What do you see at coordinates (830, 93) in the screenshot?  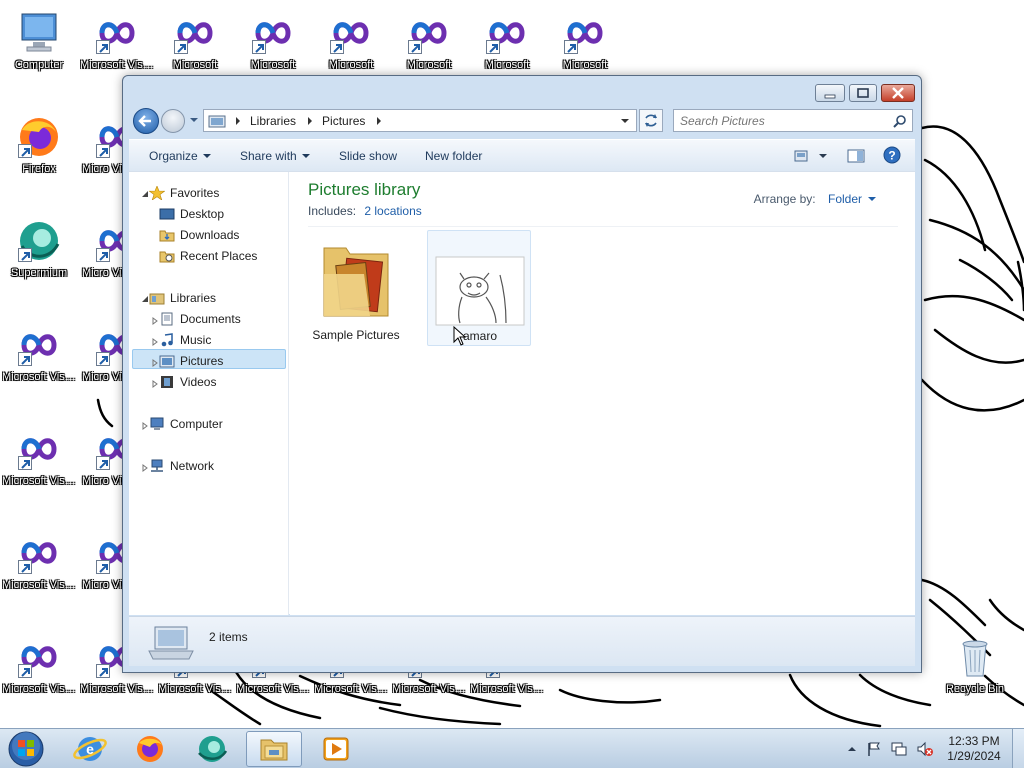 I see `minimize-button` at bounding box center [830, 93].